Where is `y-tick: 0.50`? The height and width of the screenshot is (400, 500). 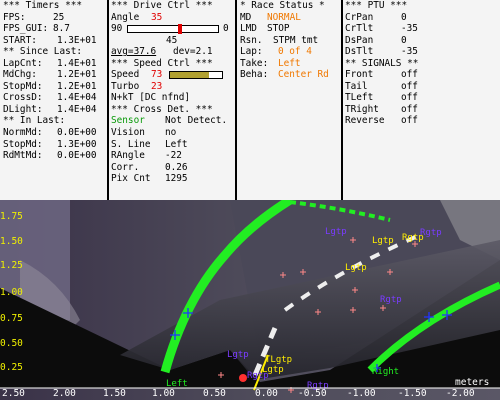 y-tick: 0.50 is located at coordinates (11, 343).